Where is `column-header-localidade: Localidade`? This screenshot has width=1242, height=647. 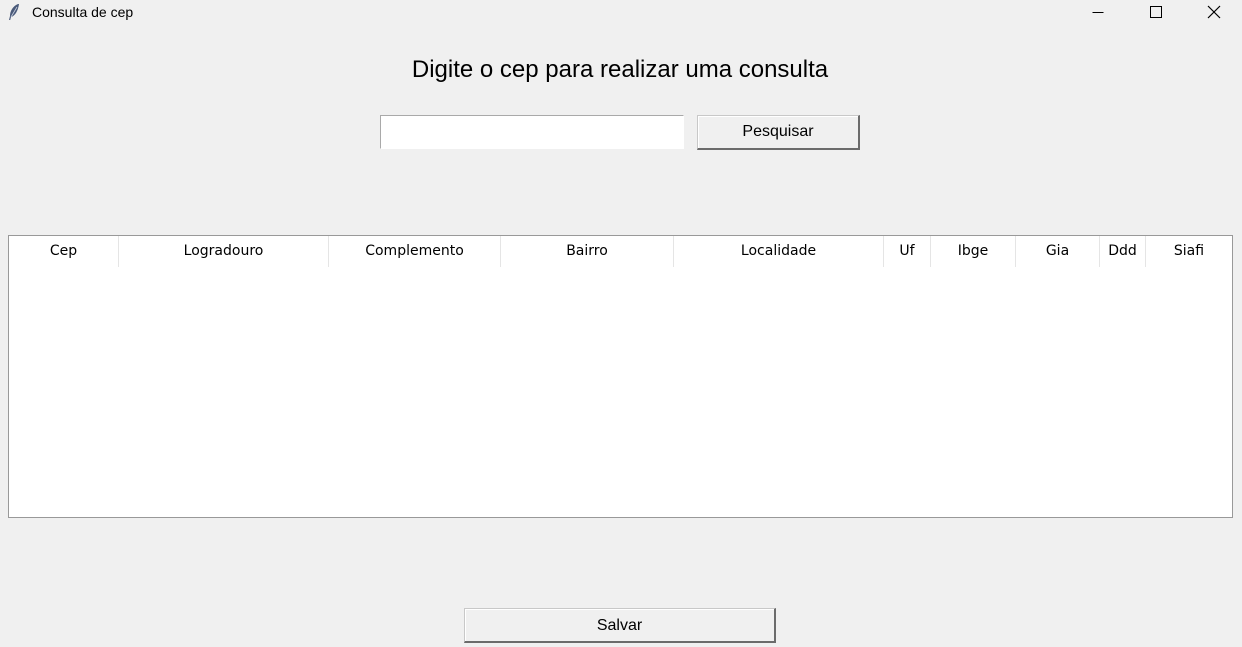
column-header-localidade: Localidade is located at coordinates (779, 251).